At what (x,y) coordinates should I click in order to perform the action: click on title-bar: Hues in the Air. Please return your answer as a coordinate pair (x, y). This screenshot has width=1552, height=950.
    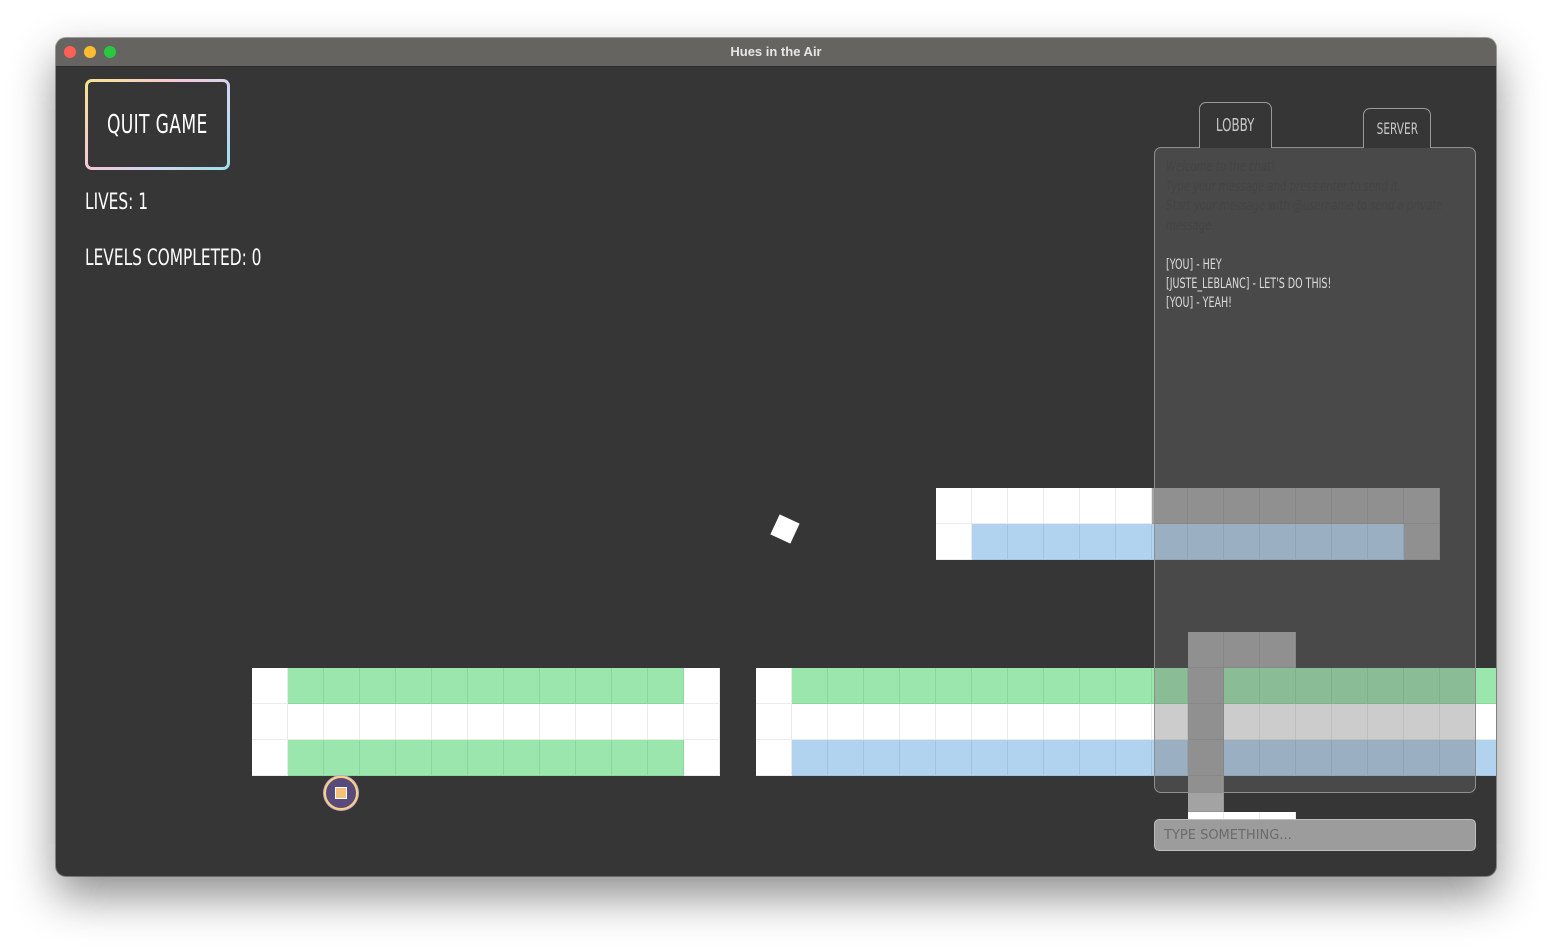
    Looking at the image, I should click on (776, 52).